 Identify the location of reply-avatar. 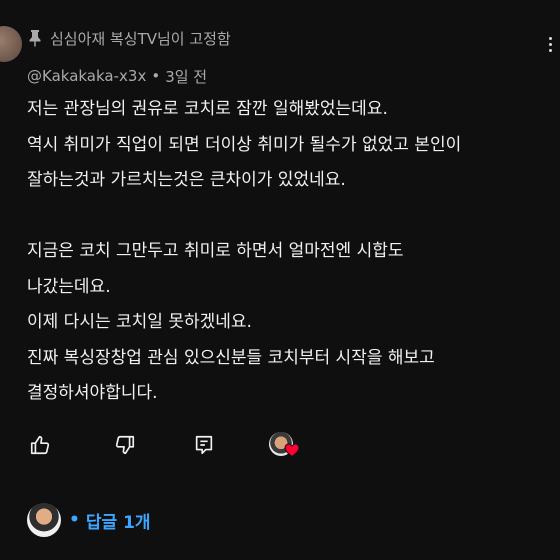
(44, 520).